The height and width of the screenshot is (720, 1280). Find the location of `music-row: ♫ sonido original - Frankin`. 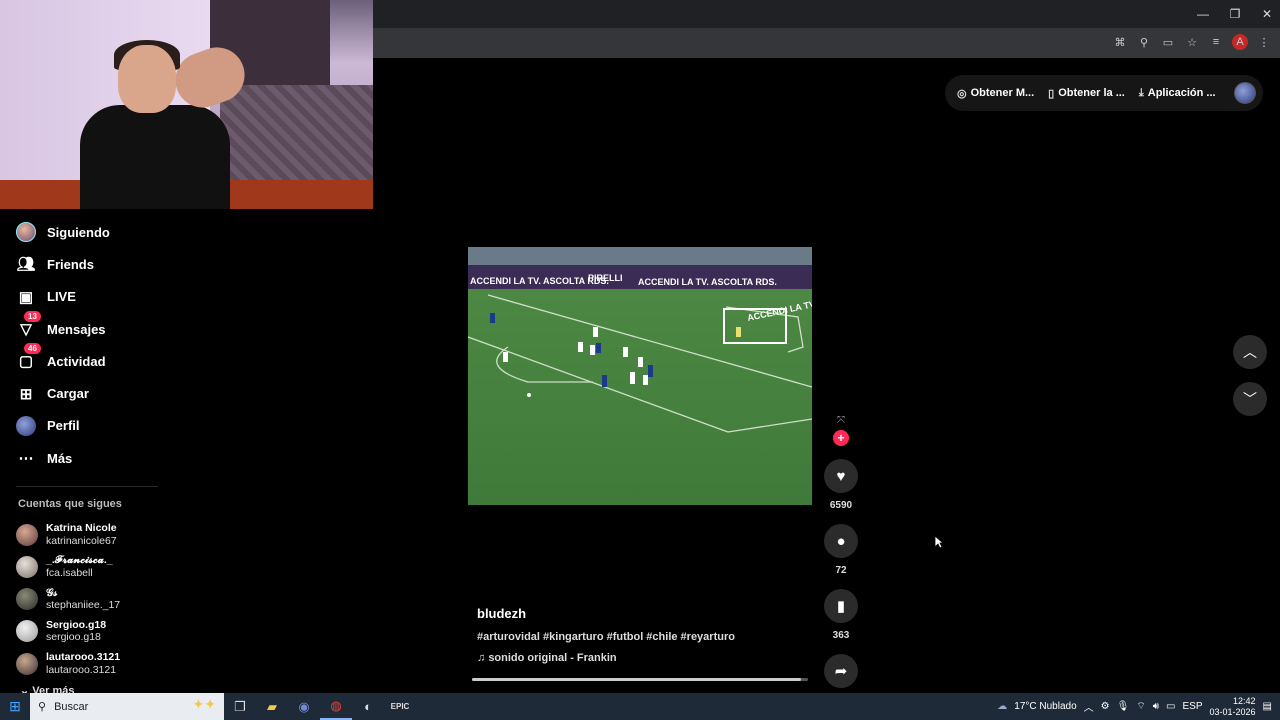

music-row: ♫ sonido original - Frankin is located at coordinates (647, 658).